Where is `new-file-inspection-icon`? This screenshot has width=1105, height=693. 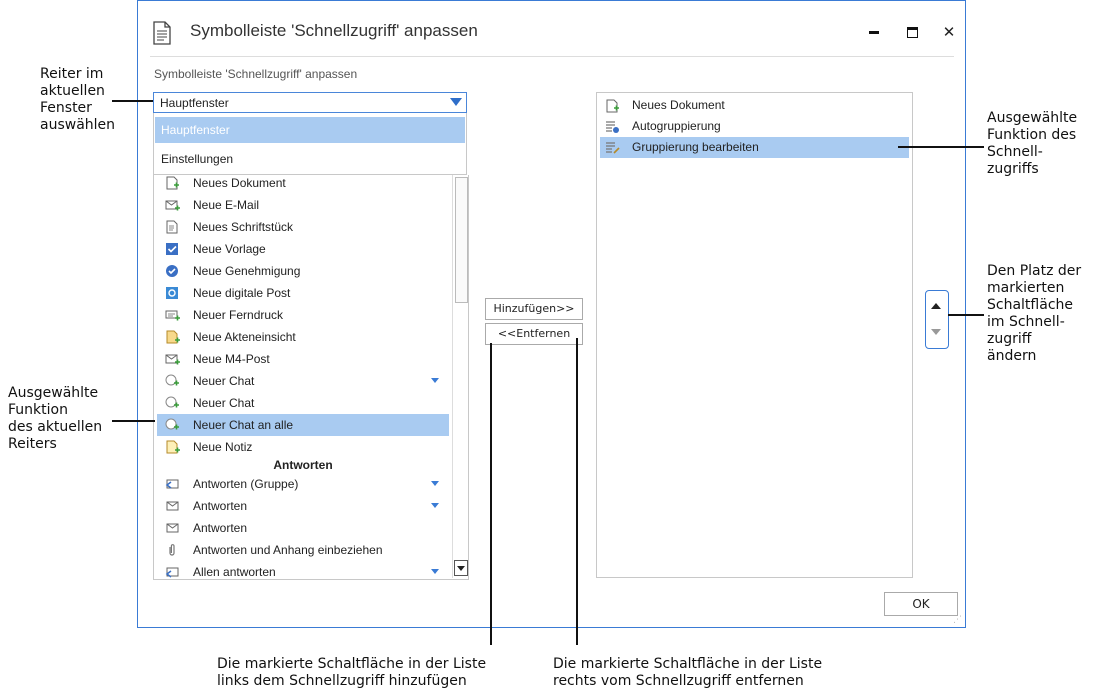
new-file-inspection-icon is located at coordinates (173, 337).